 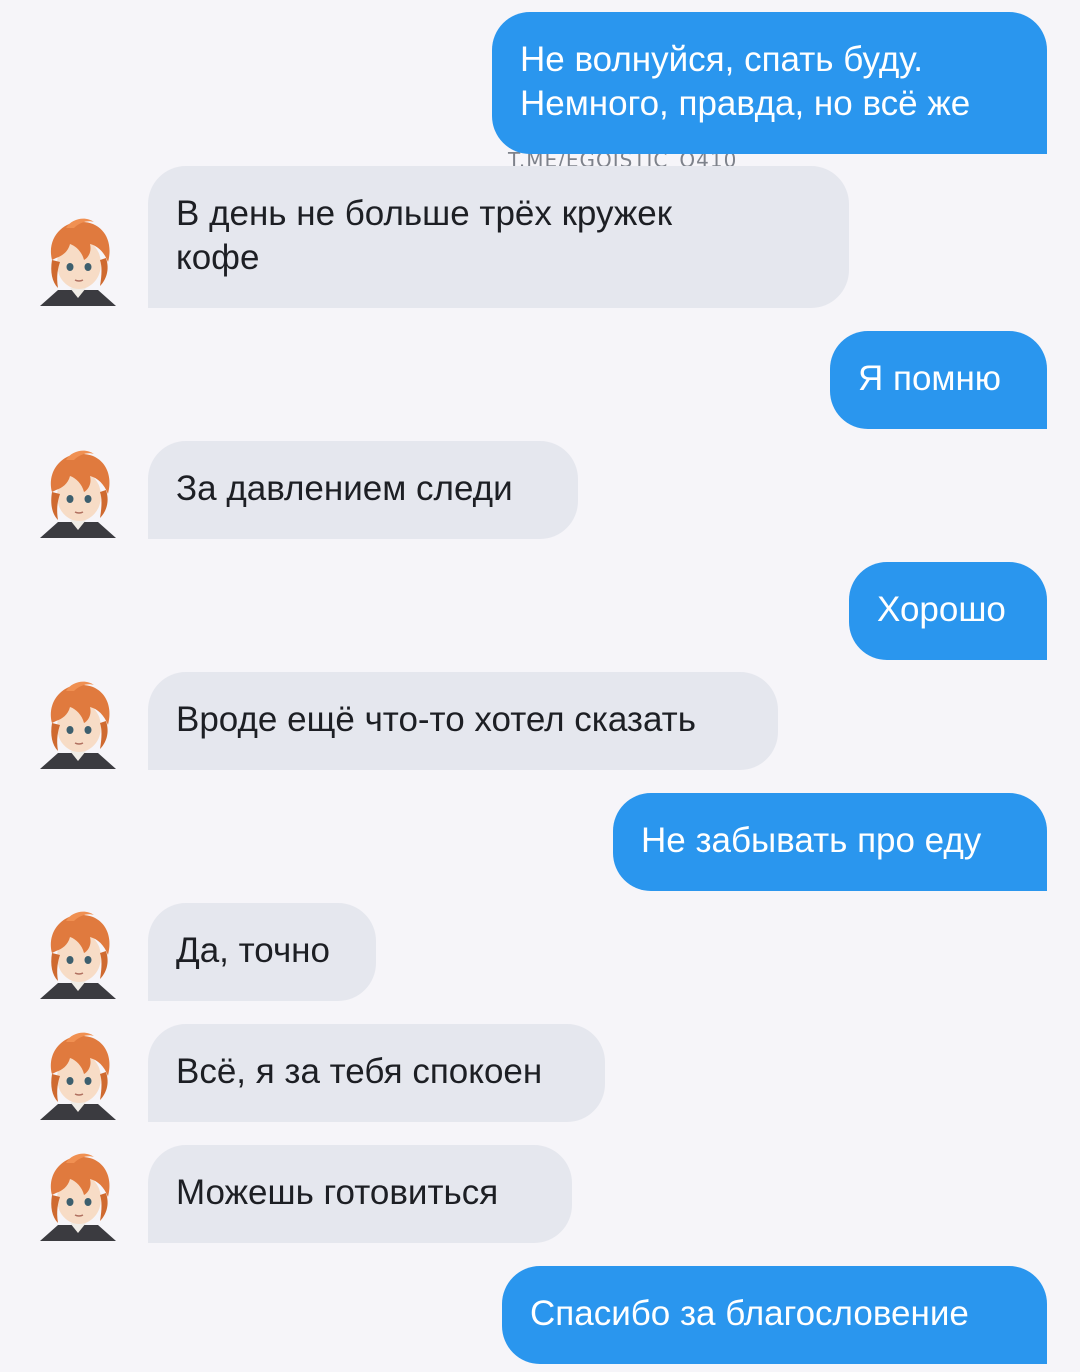 What do you see at coordinates (749, 1313) in the screenshot?
I see `message-text: Спасибо за благословение` at bounding box center [749, 1313].